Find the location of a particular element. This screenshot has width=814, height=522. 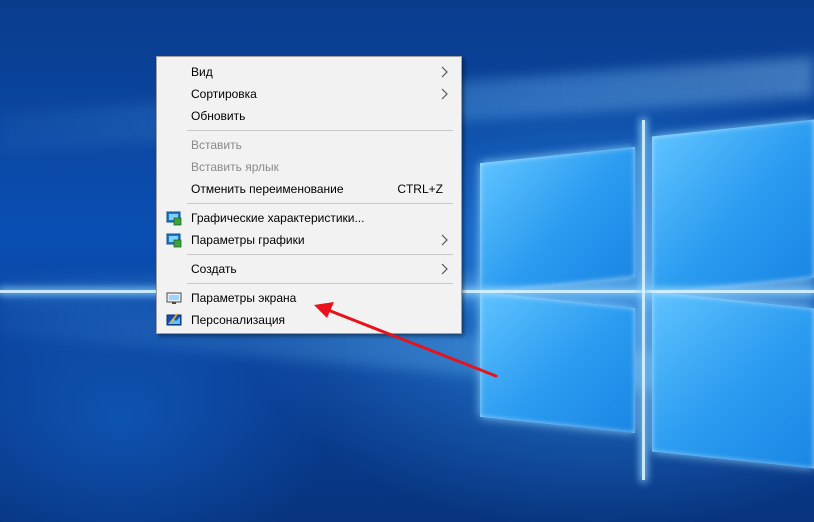

menu-item-paste-shortcut: Вставить ярлык is located at coordinates (309, 167).